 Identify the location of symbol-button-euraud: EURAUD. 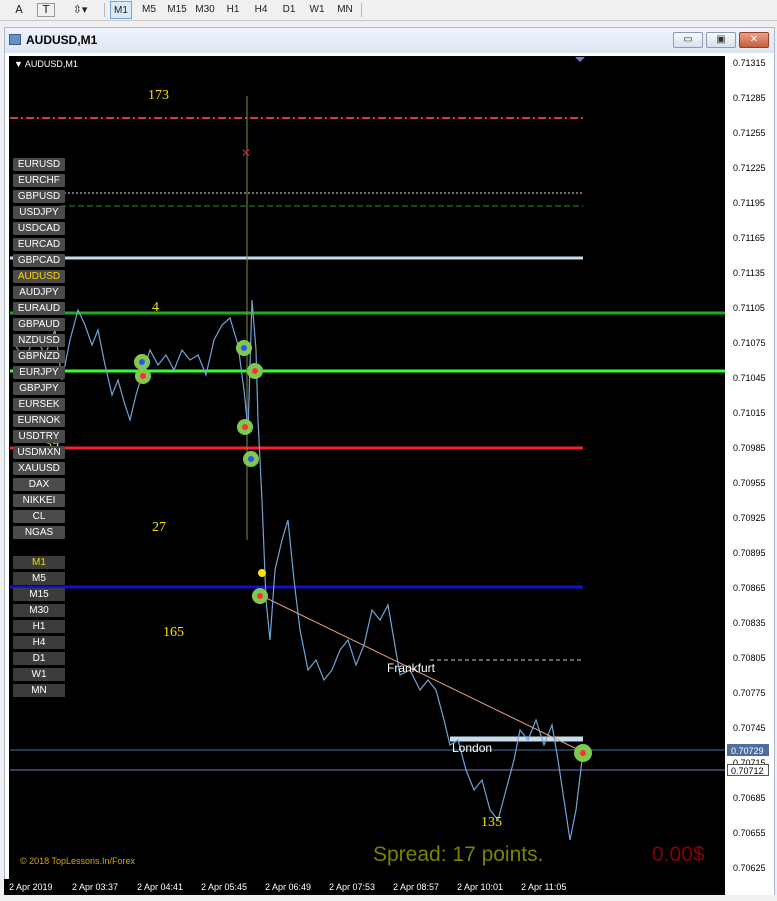
(39, 308).